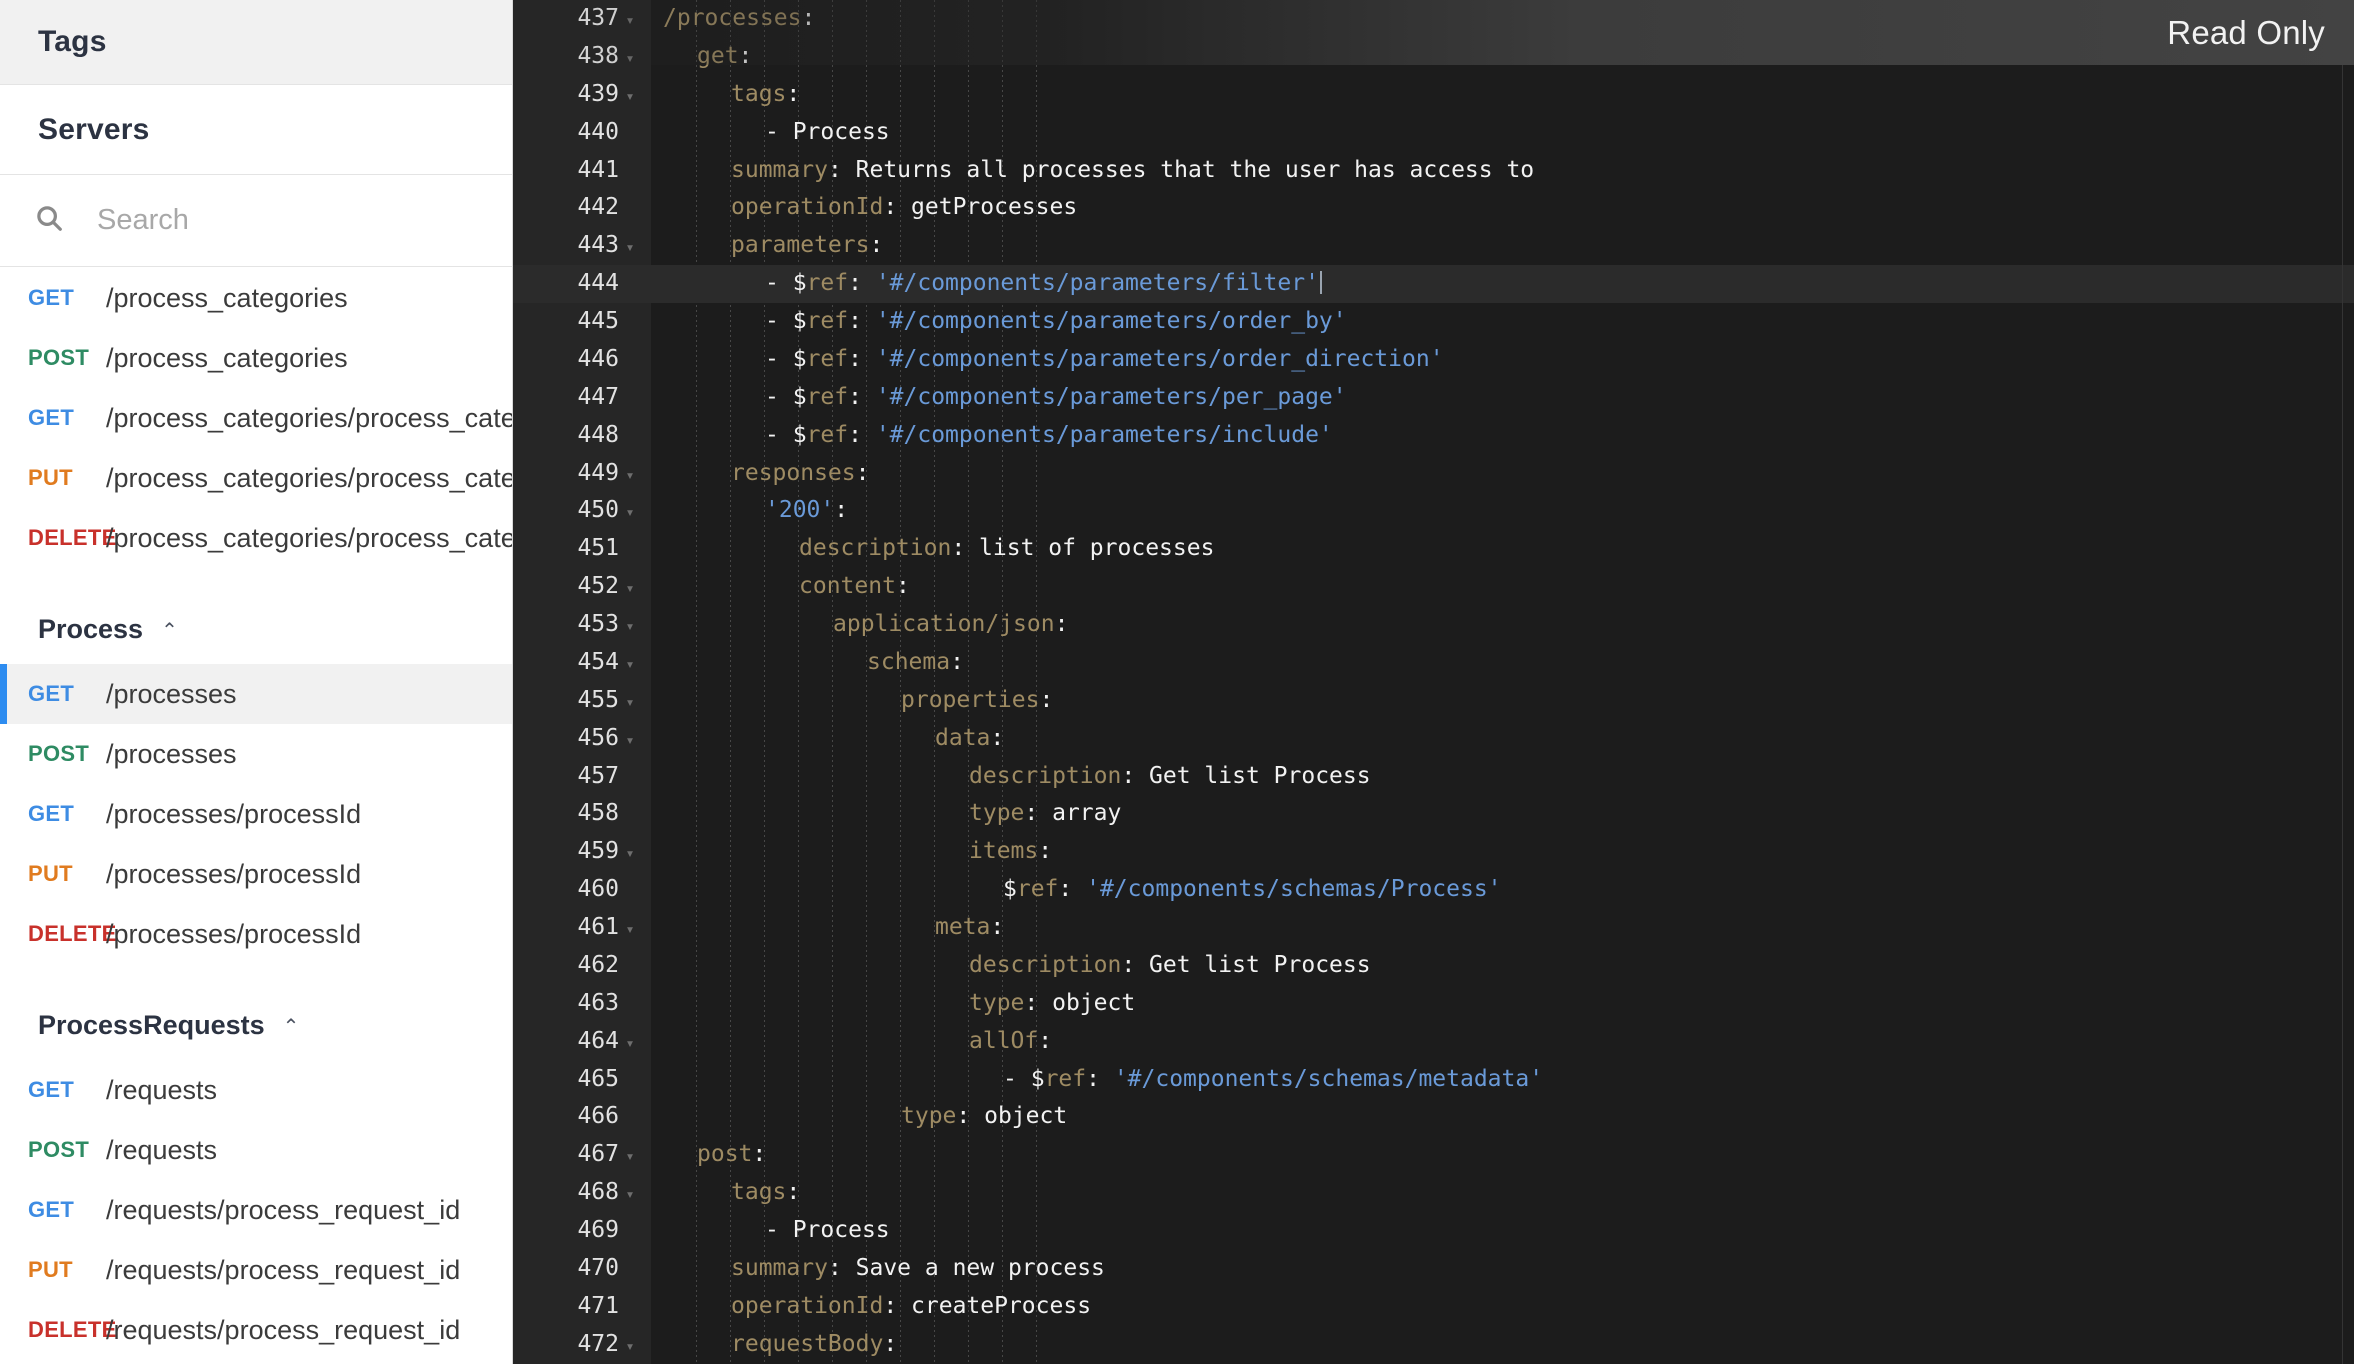 The width and height of the screenshot is (2354, 1364). I want to click on code-line-text: parameters:, so click(1502, 246).